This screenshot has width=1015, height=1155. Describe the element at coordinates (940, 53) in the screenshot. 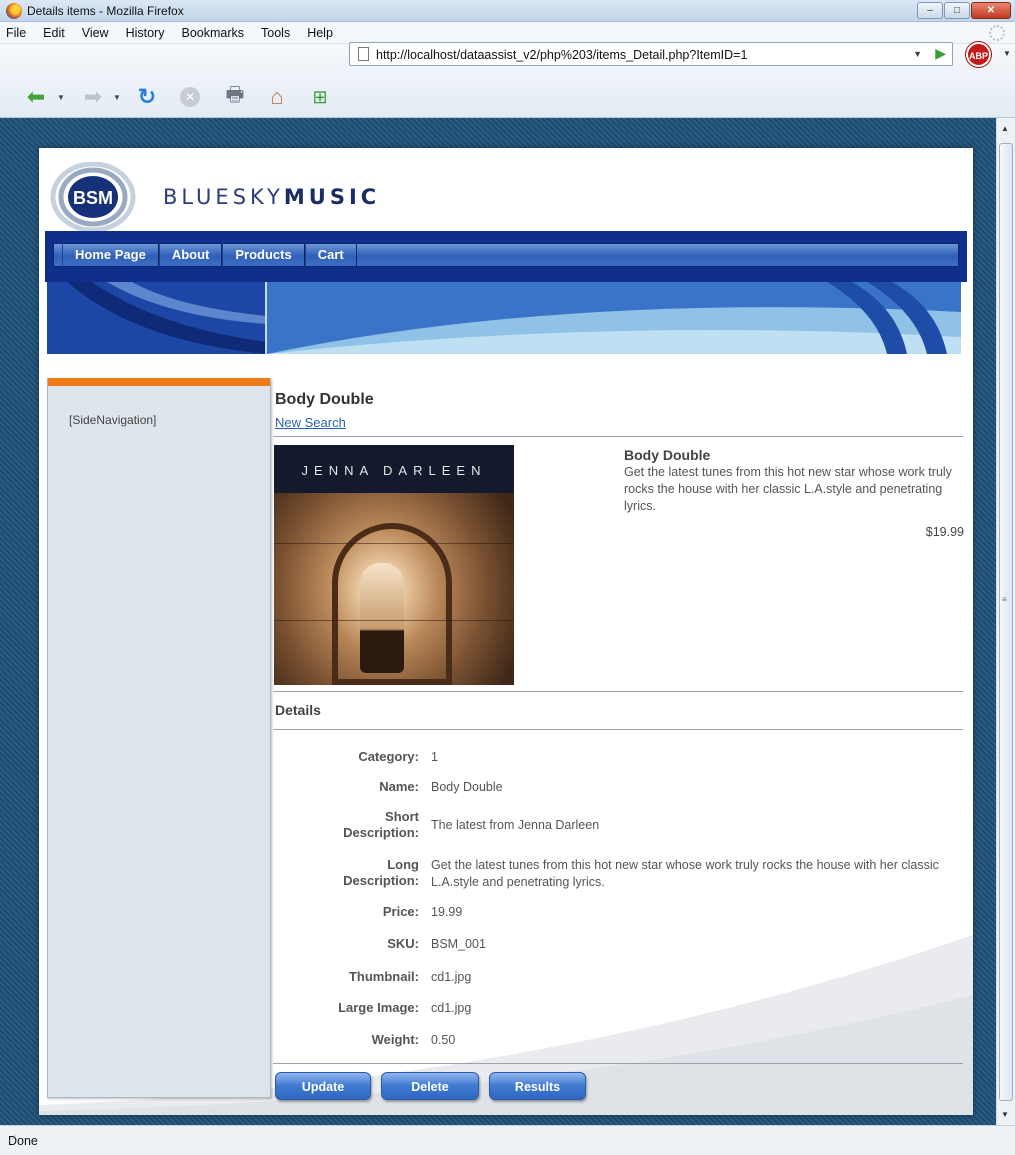

I see `go-icon: ▶` at that location.